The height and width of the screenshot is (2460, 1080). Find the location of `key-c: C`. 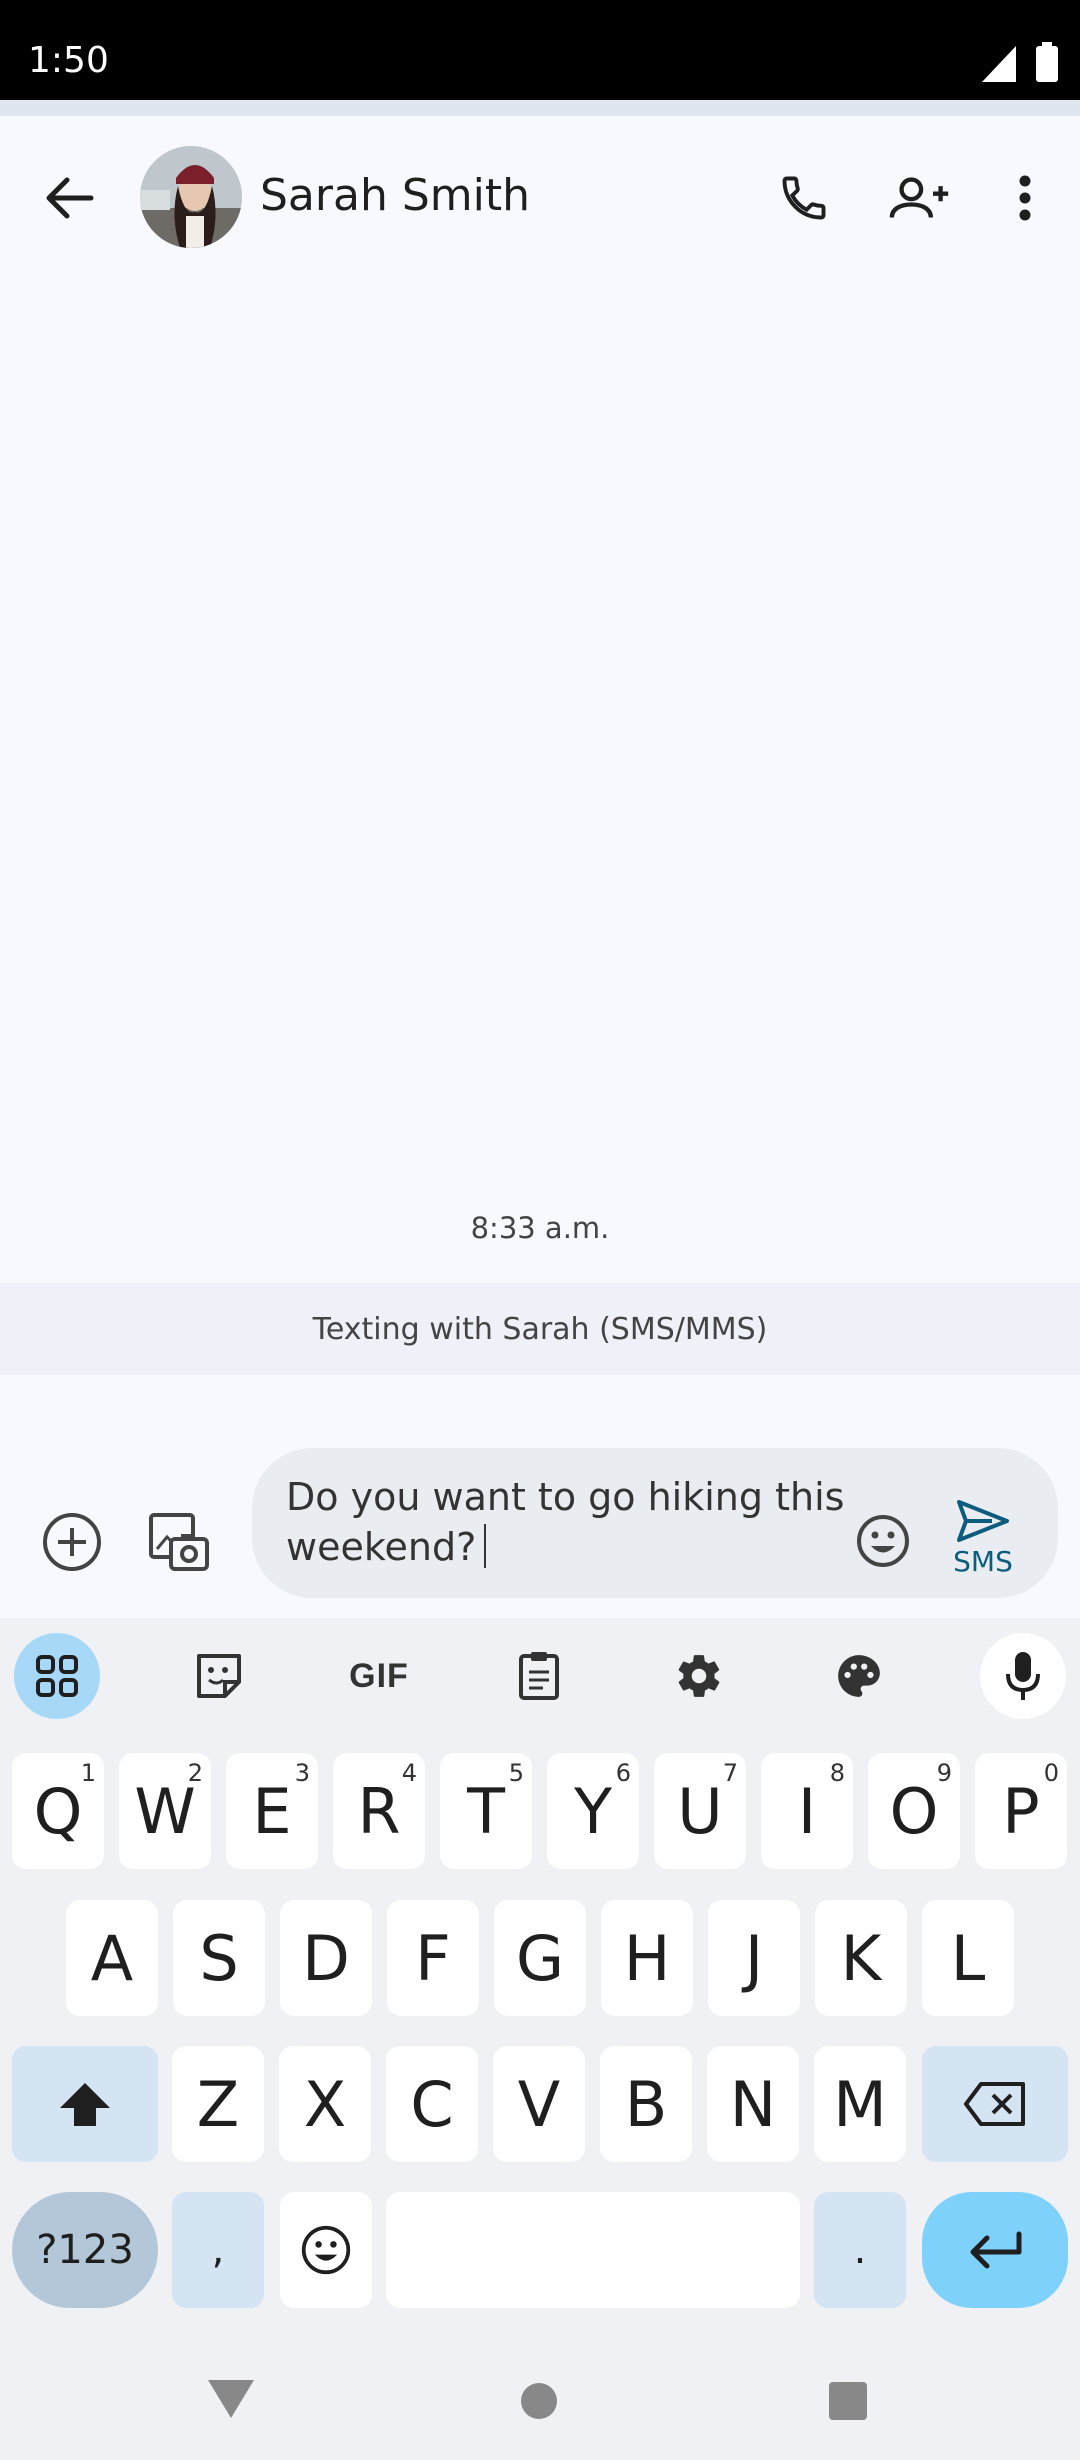

key-c: C is located at coordinates (432, 2104).